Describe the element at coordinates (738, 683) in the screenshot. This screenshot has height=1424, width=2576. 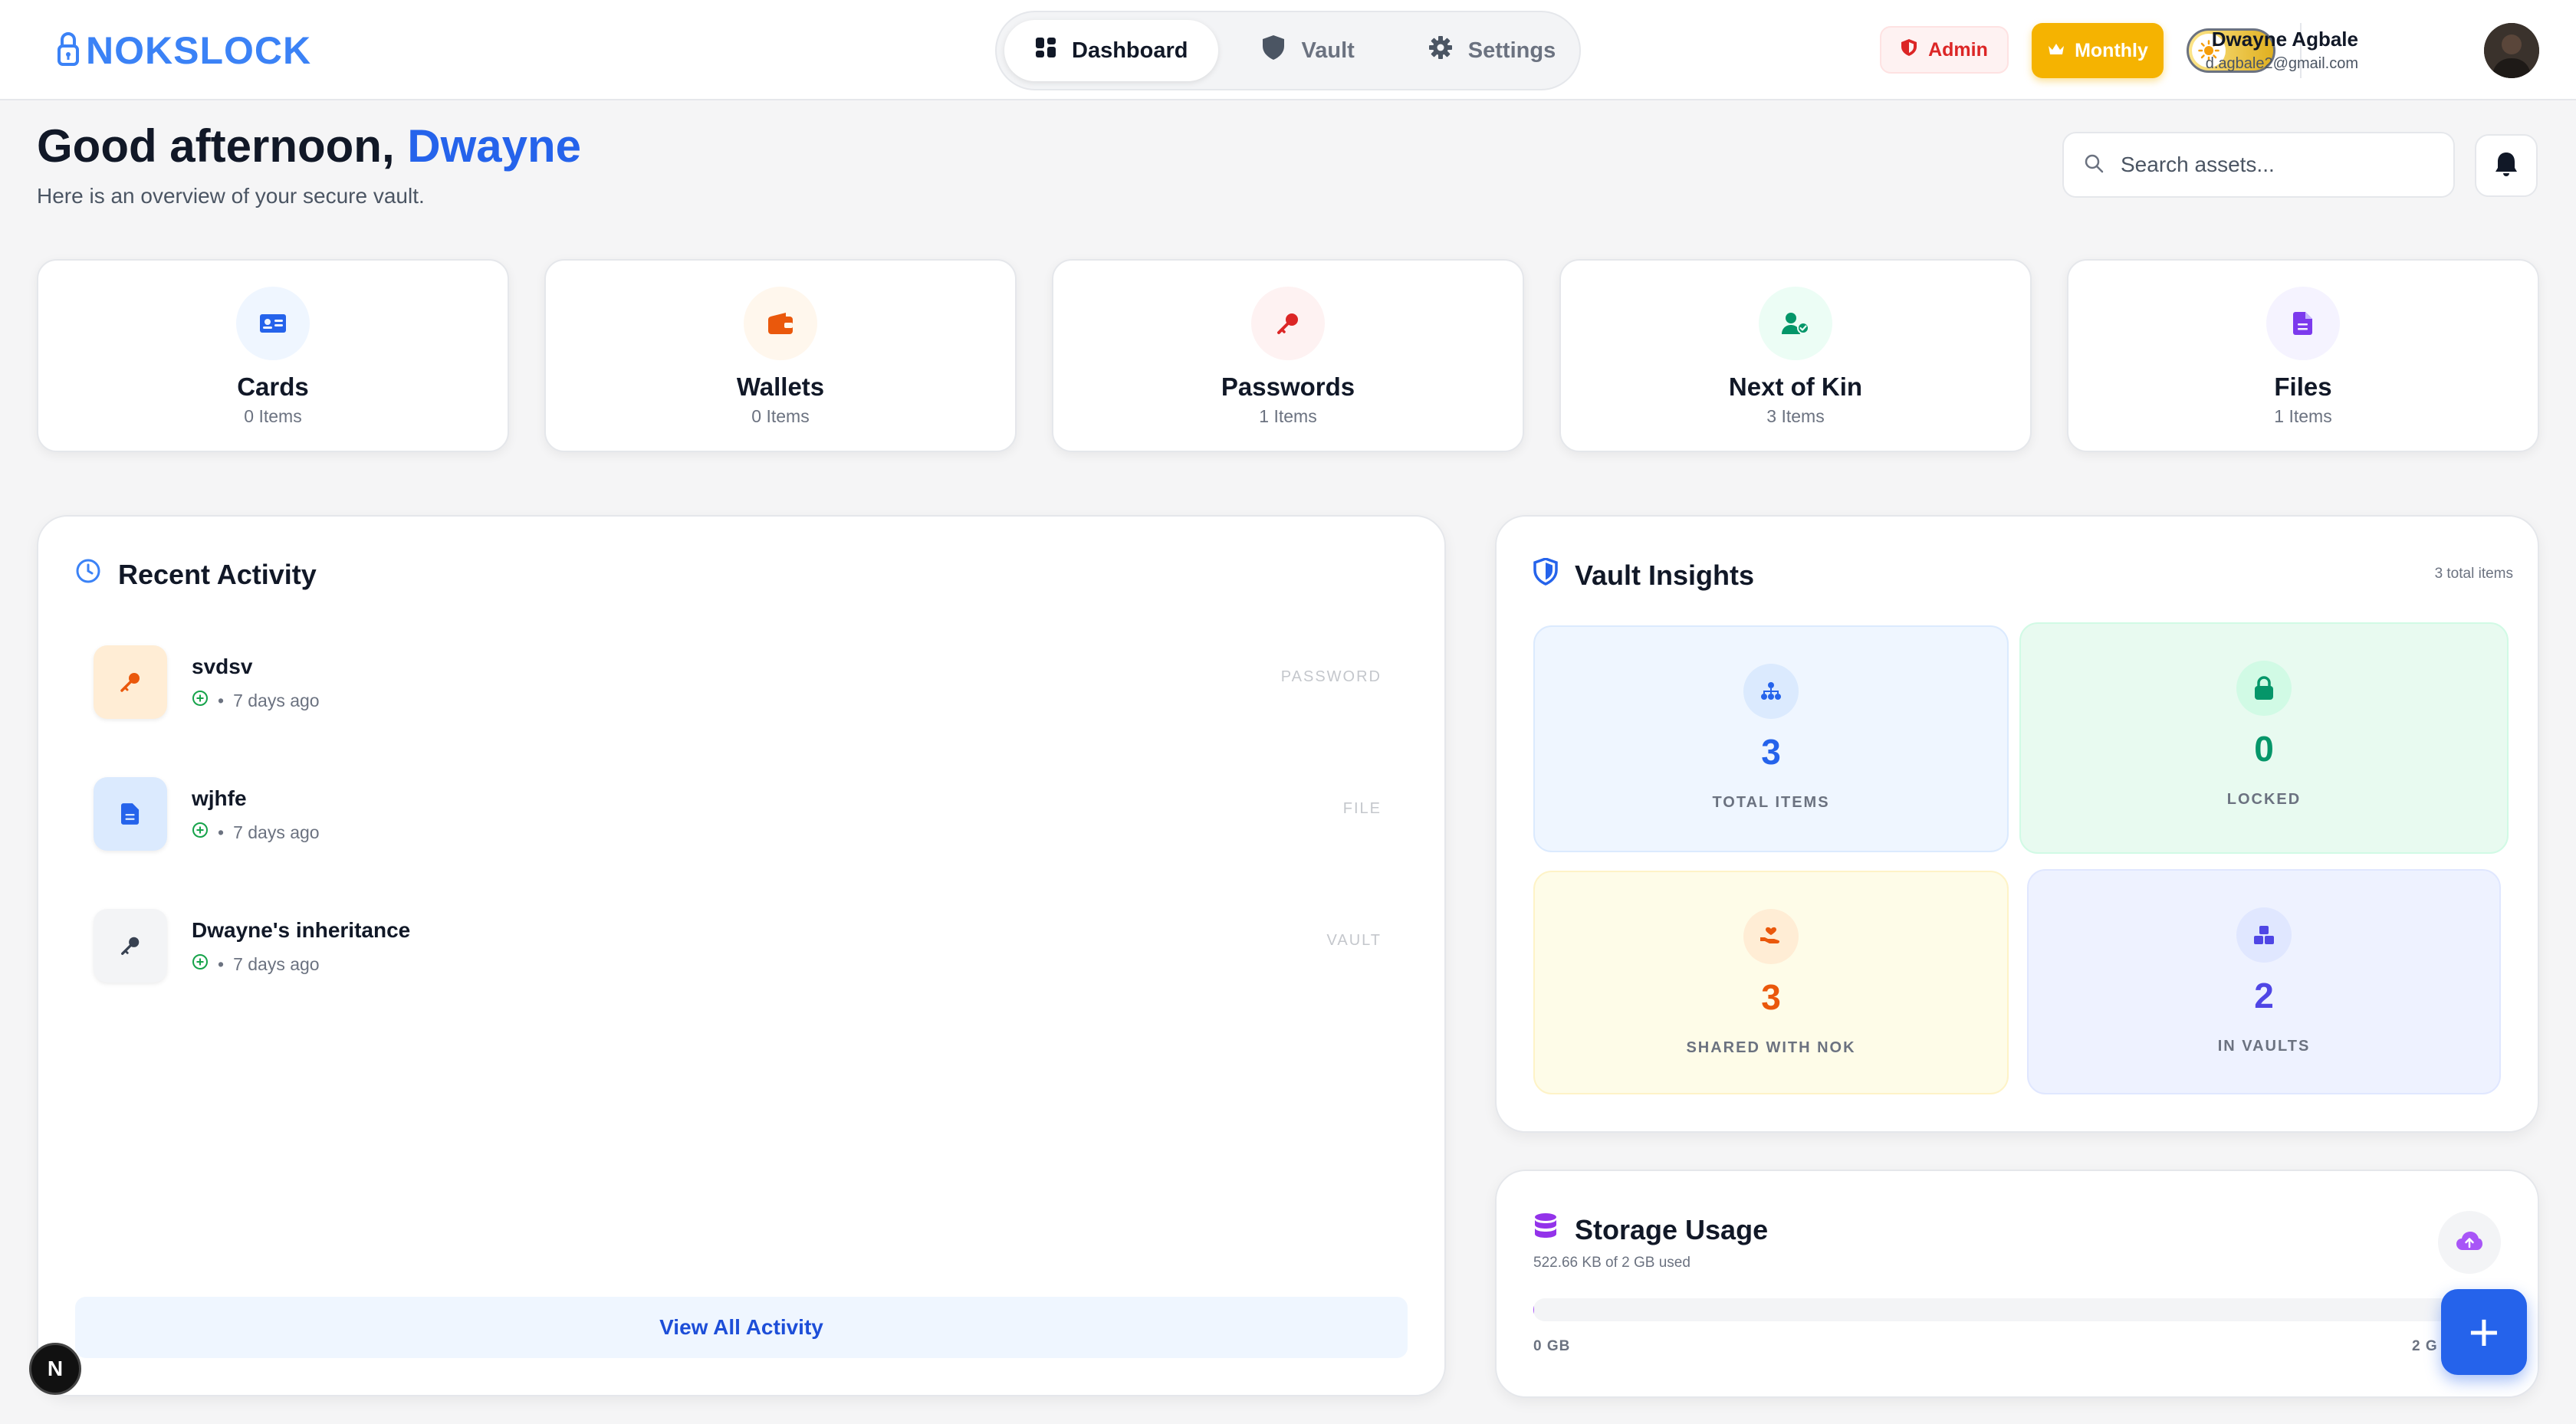
I see `list-item: svdsv • 7 days ago PASSWORD` at that location.